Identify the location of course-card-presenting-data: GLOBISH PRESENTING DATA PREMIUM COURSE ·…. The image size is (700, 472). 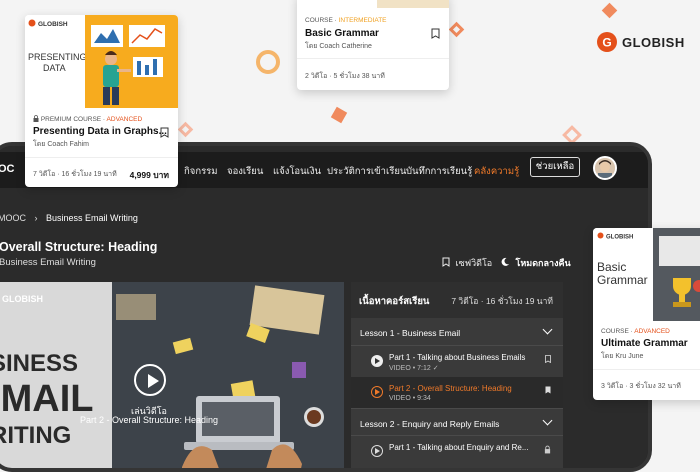
(101, 101).